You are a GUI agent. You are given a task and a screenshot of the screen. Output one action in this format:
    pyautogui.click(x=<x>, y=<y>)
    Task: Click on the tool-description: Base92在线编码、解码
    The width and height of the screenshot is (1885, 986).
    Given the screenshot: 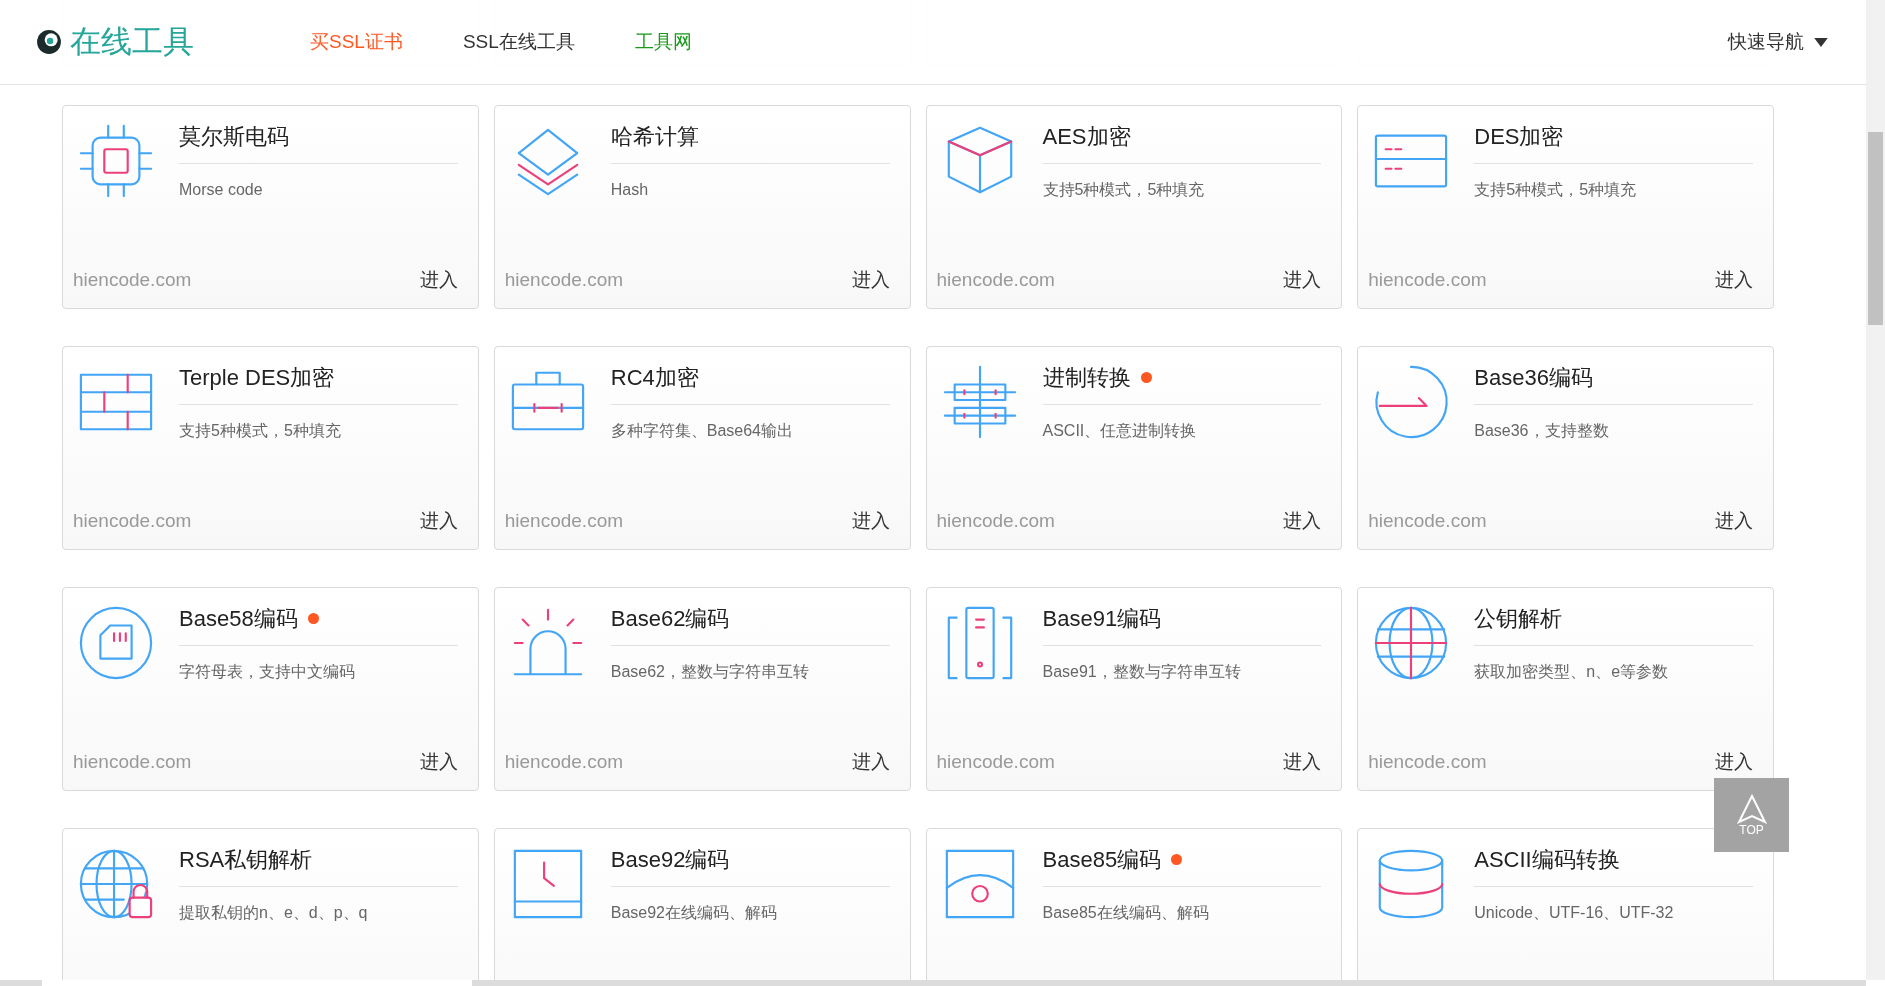 What is the action you would take?
    pyautogui.click(x=694, y=913)
    